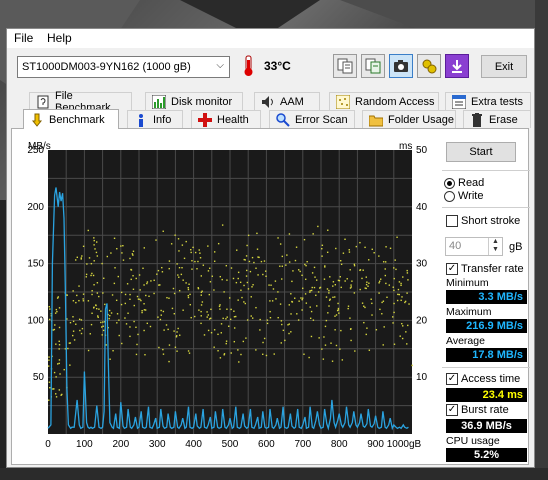 This screenshot has height=480, width=548. I want to click on transfer-rate-checkbox: ✓ Transfer rate, so click(485, 269).